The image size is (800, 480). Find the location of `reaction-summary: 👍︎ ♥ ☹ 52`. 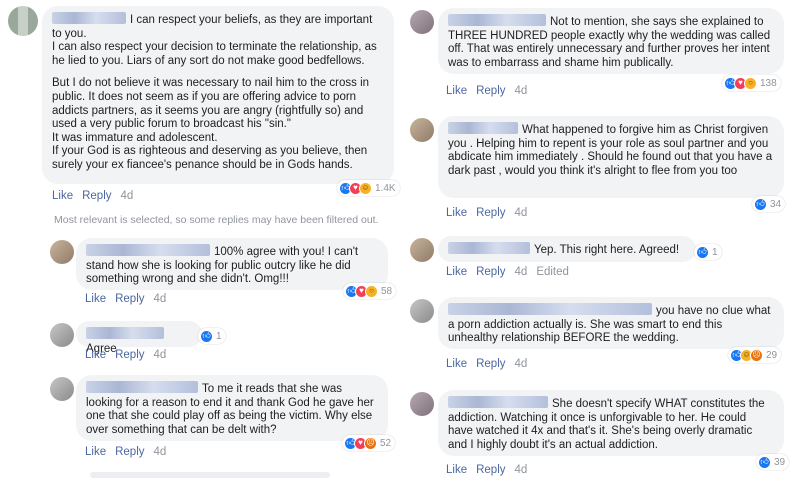

reaction-summary: 👍︎ ♥ ☹ 52 is located at coordinates (369, 443).